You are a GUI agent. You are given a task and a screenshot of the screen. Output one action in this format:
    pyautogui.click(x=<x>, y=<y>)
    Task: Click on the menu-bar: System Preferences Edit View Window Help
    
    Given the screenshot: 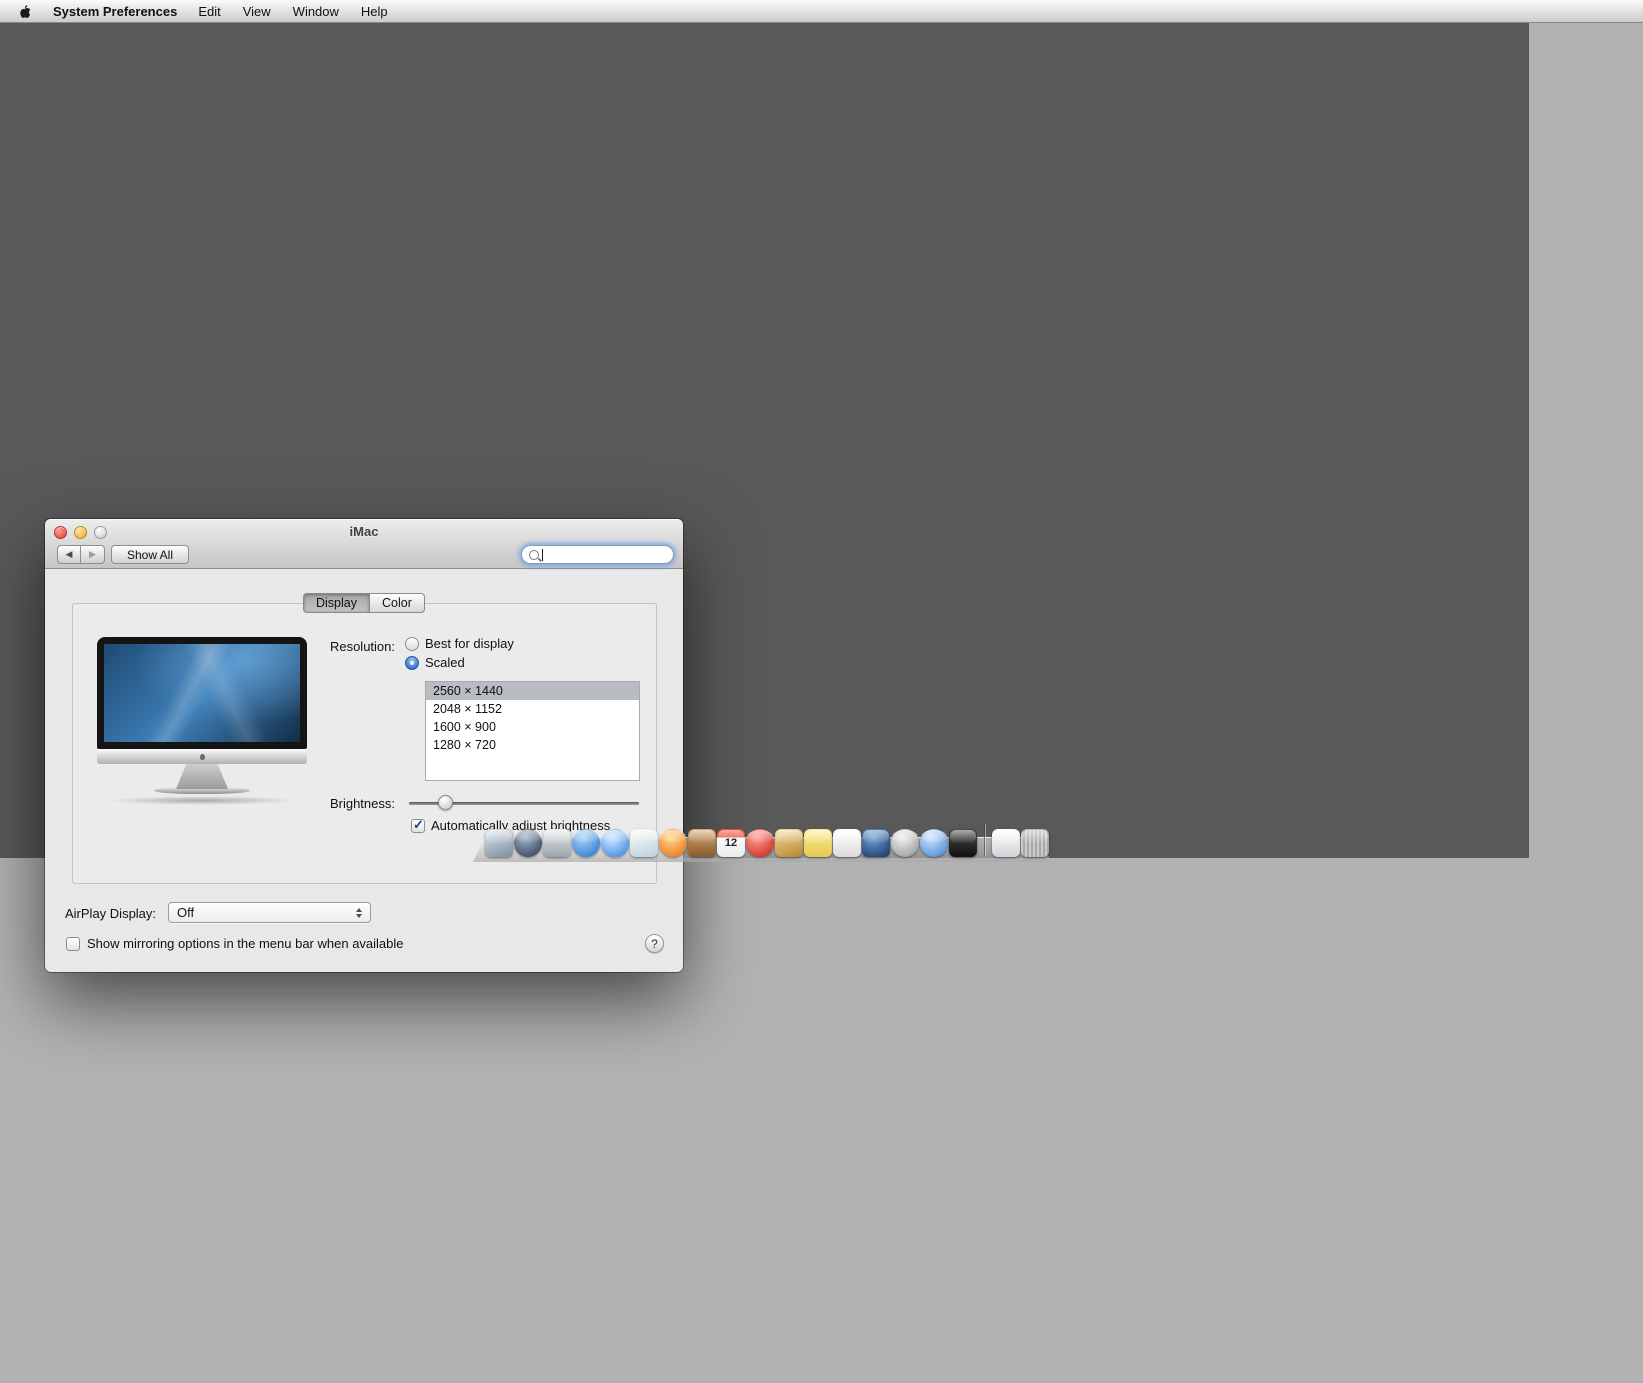 What is the action you would take?
    pyautogui.click(x=821, y=11)
    